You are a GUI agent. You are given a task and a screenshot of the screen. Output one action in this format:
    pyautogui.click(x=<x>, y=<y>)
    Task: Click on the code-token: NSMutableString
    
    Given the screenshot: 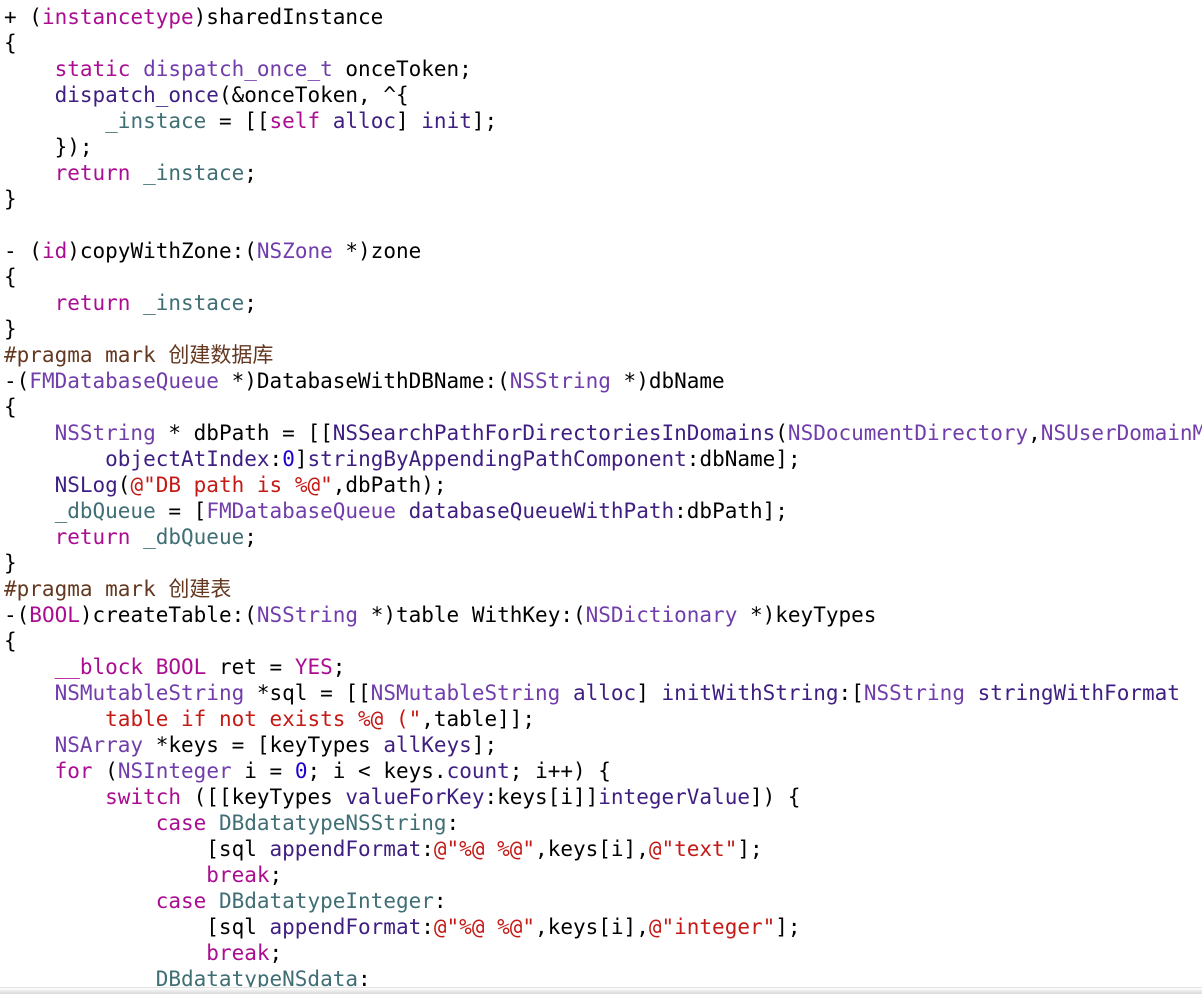 What is the action you would take?
    pyautogui.click(x=465, y=693)
    